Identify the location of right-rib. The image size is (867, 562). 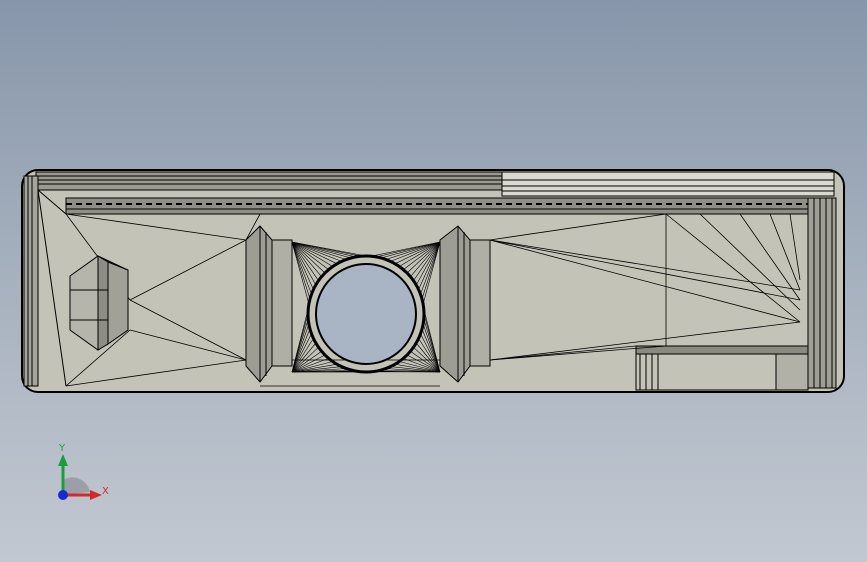
(465, 304).